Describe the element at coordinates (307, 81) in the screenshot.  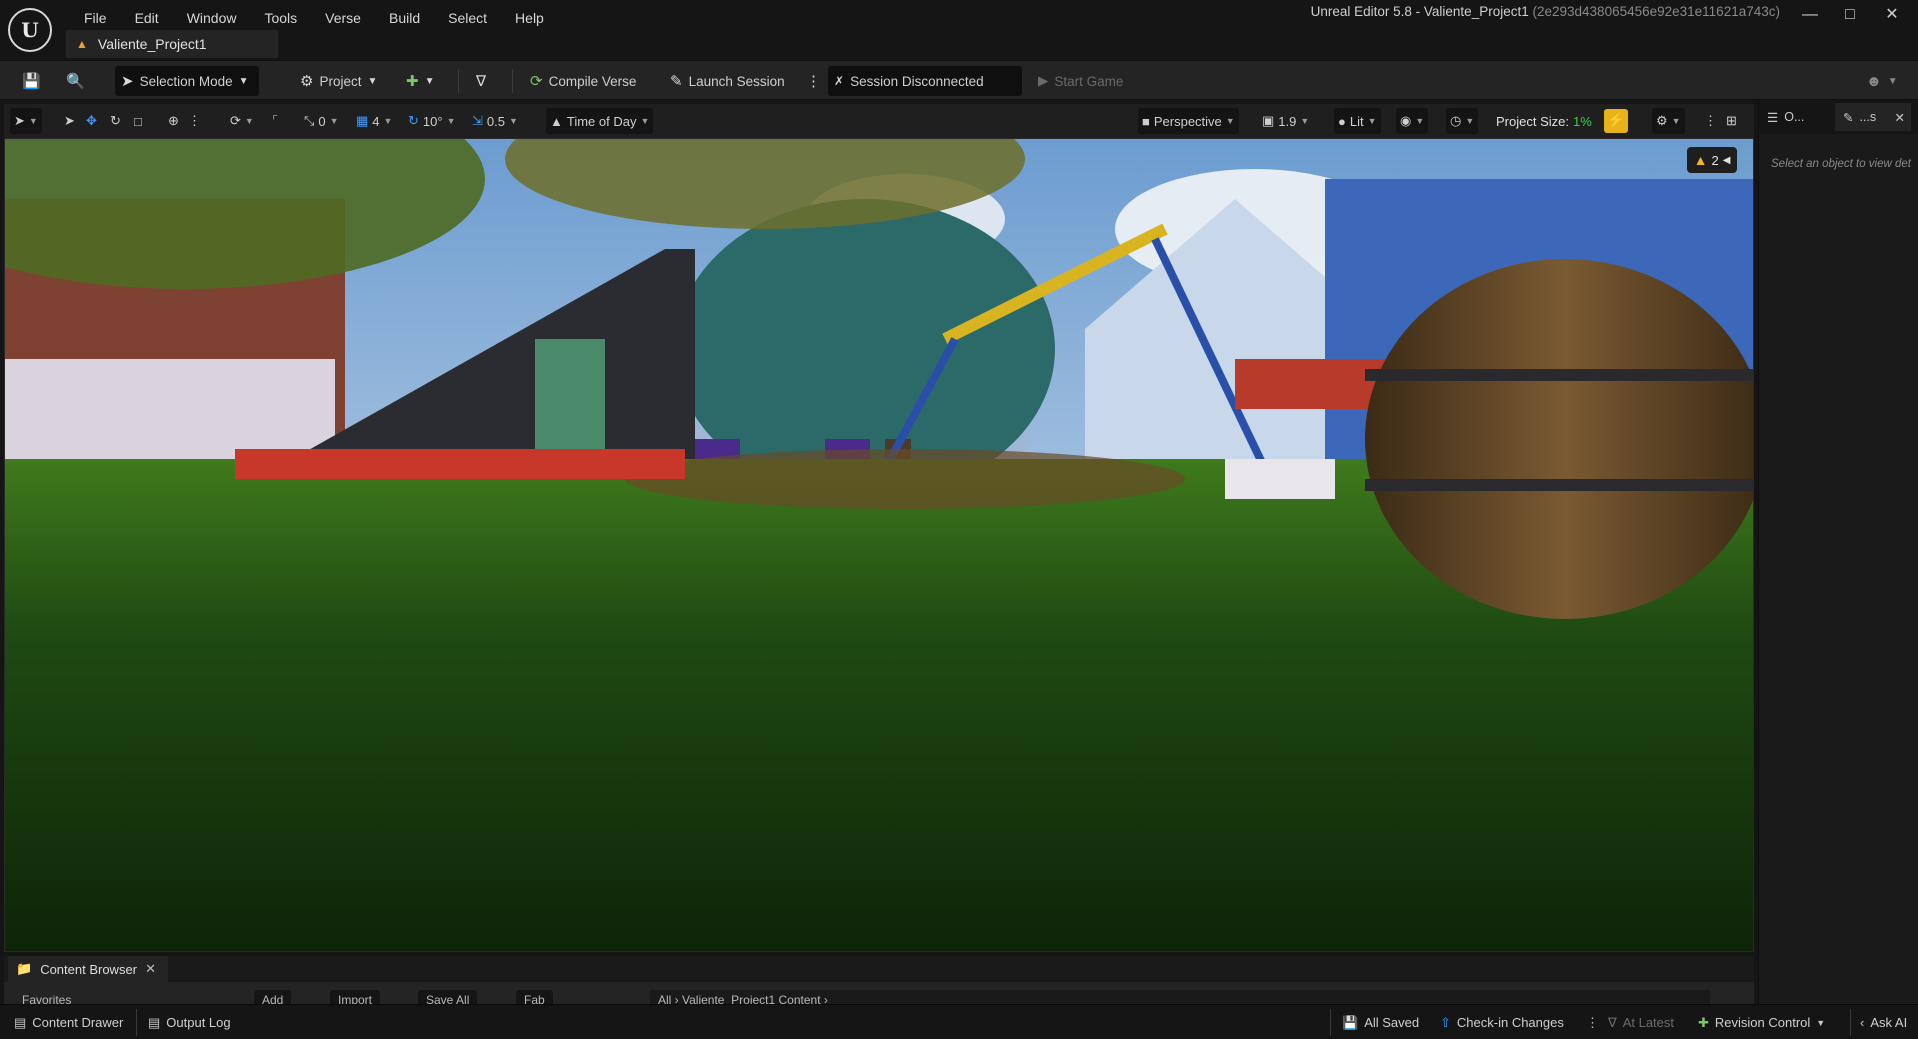
I see `project-icon: ⚙` at that location.